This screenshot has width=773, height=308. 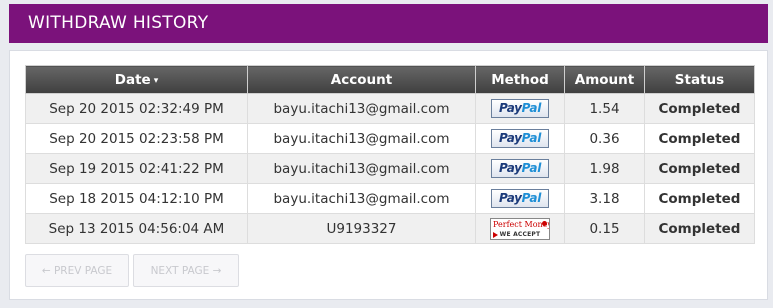 I want to click on column-header-amount: Amount, so click(x=604, y=79).